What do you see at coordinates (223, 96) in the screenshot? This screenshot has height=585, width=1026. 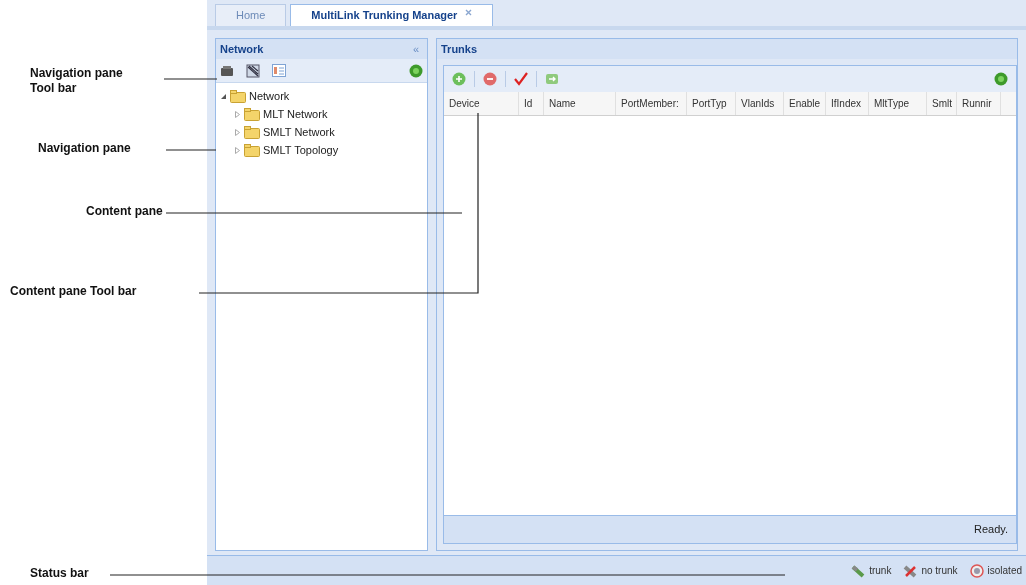 I see `collapse-arrow-icon` at bounding box center [223, 96].